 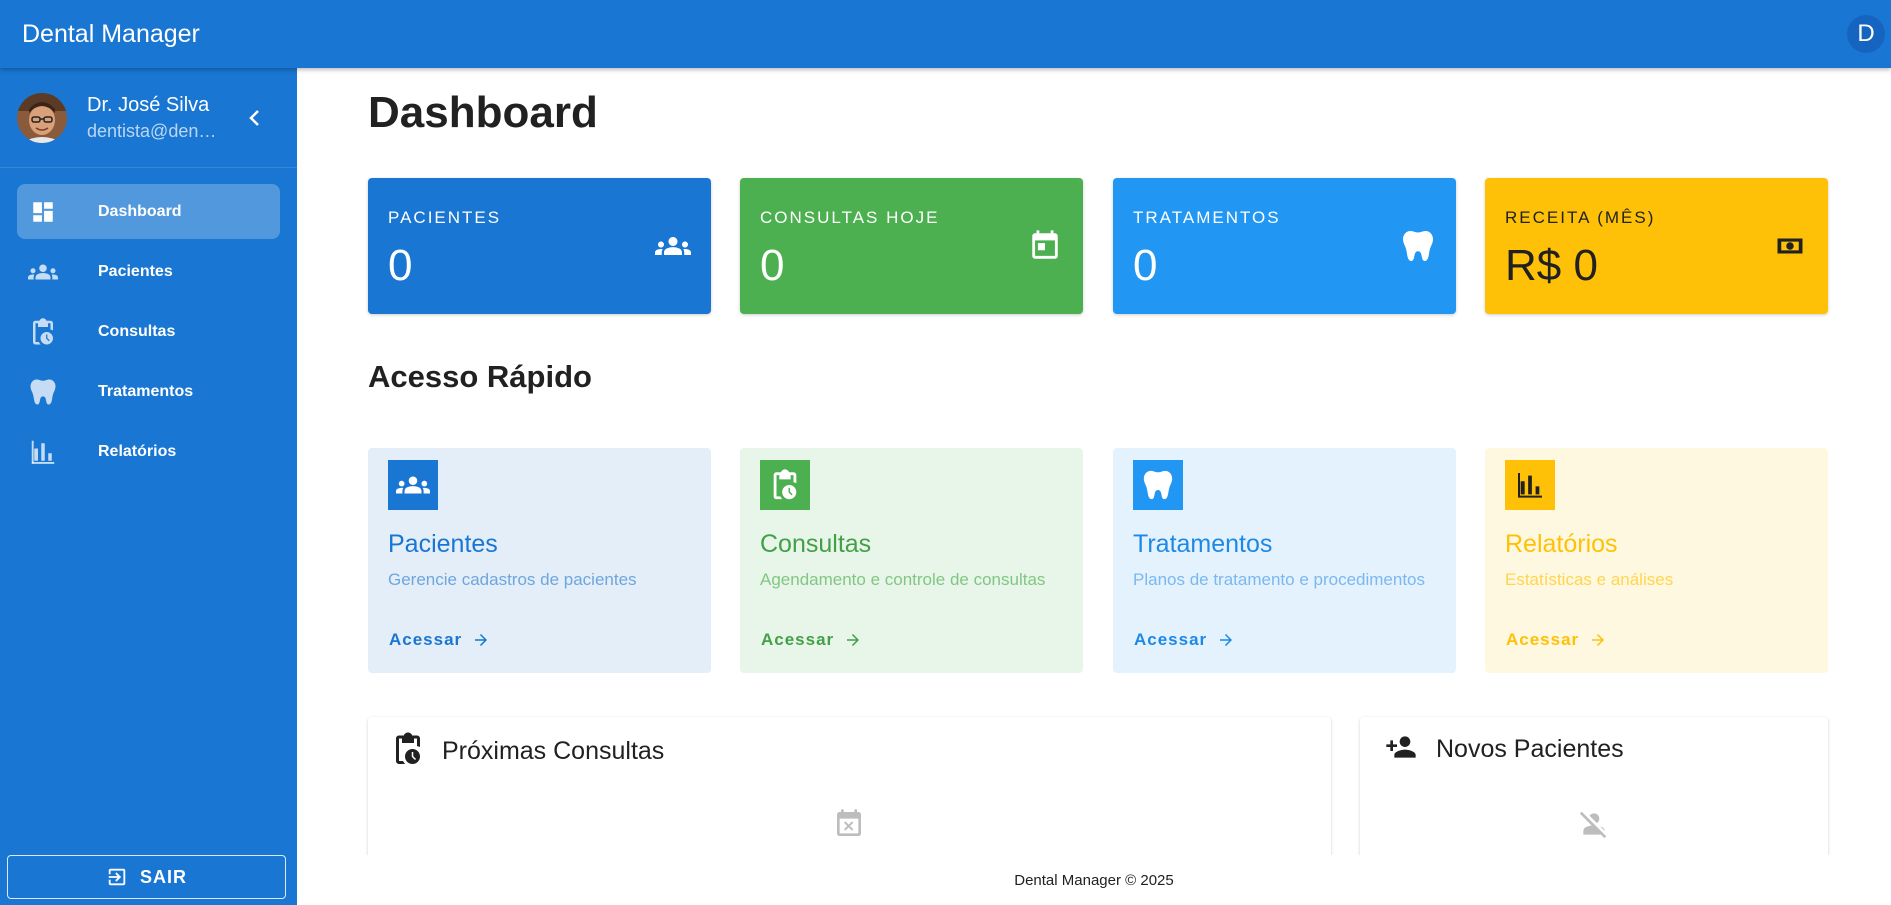 I want to click on user-avatar-button: D, so click(x=1866, y=34).